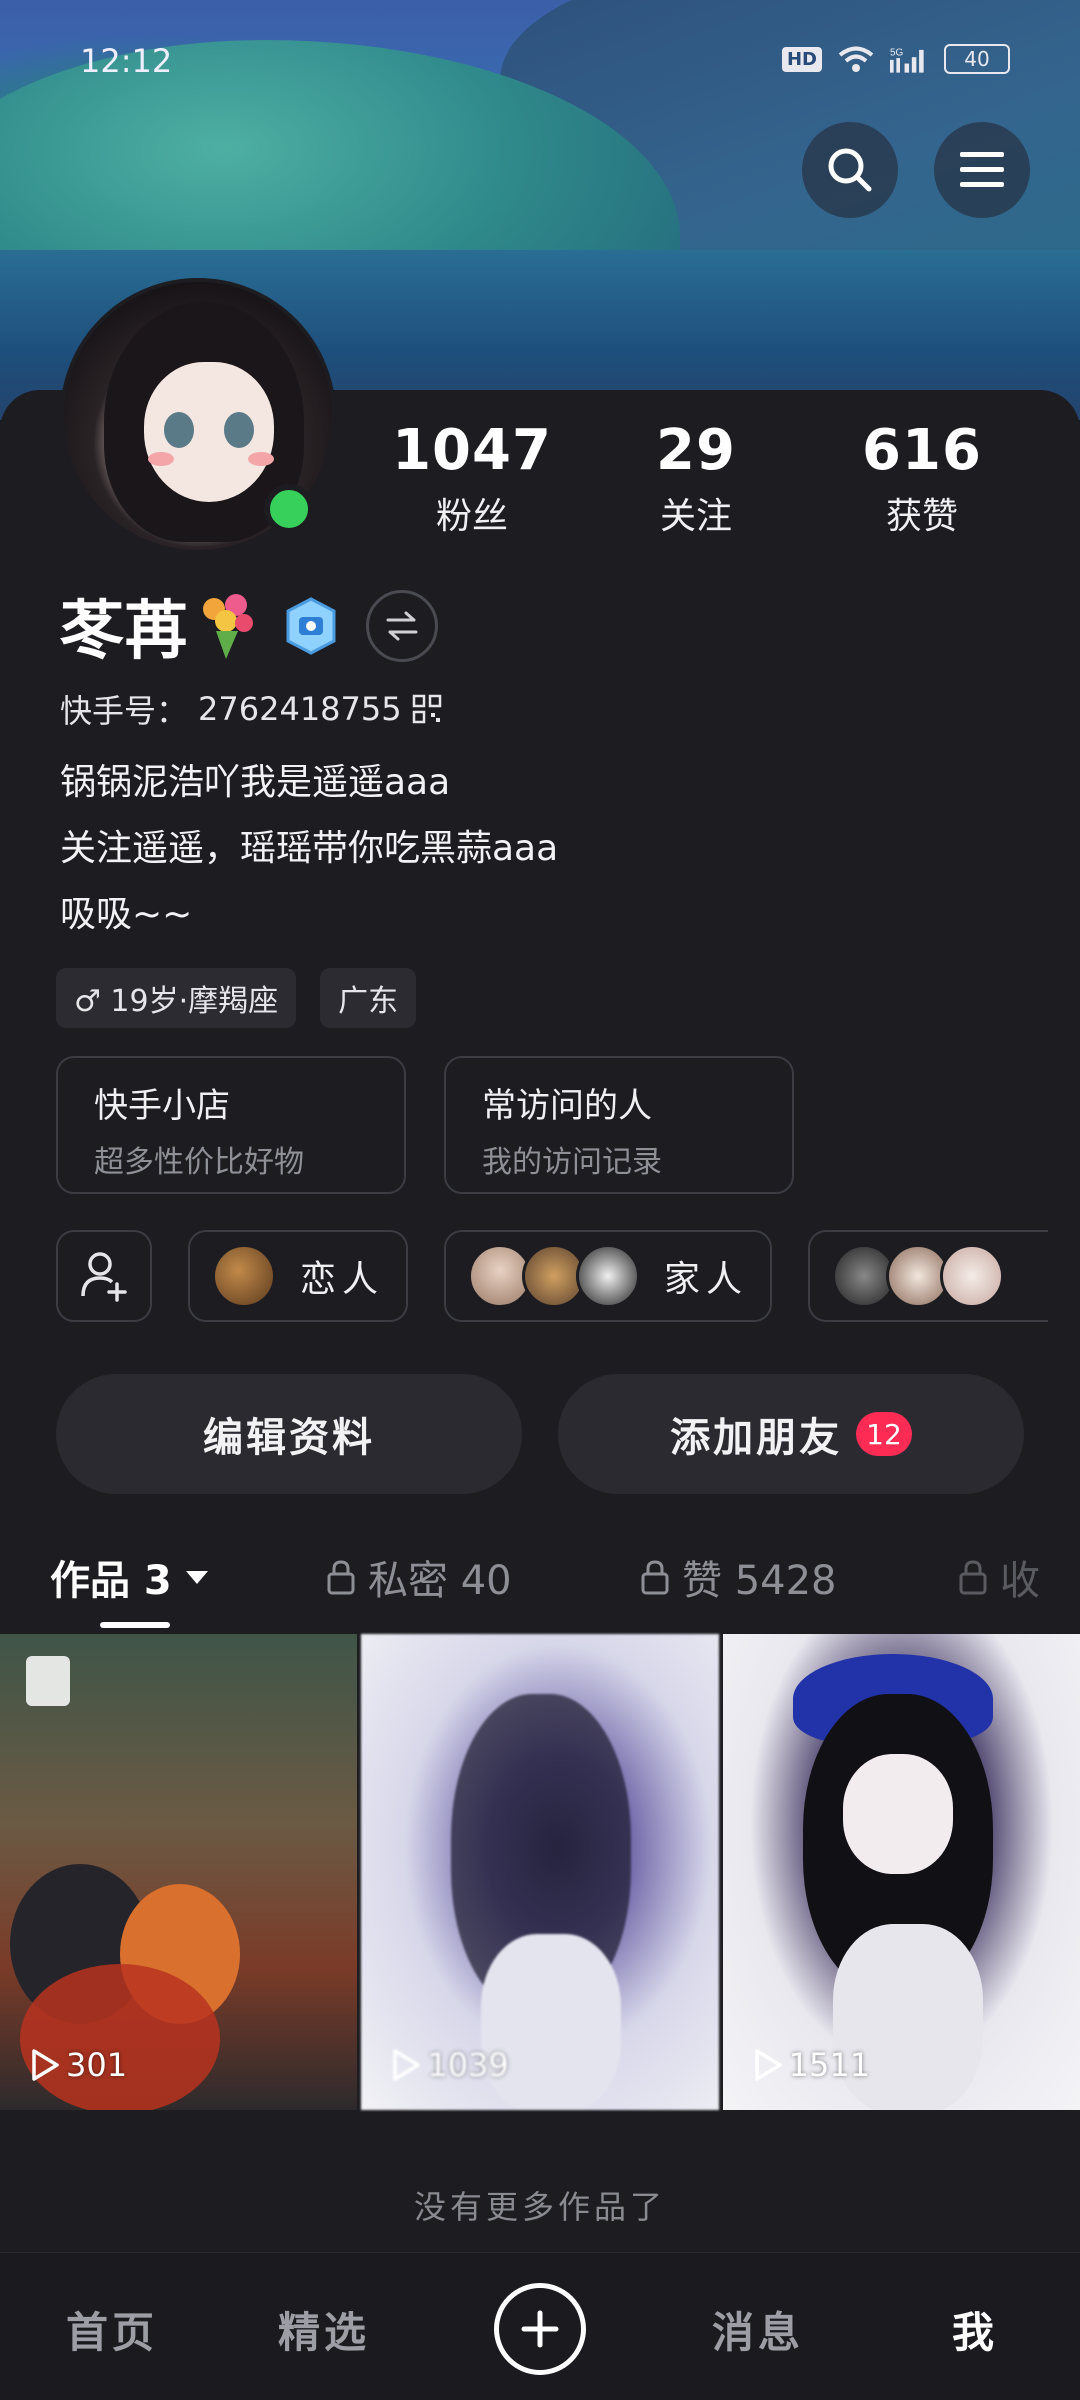 The width and height of the screenshot is (1080, 2400). Describe the element at coordinates (759, 1581) in the screenshot. I see `tab-label: 赞 5428` at that location.